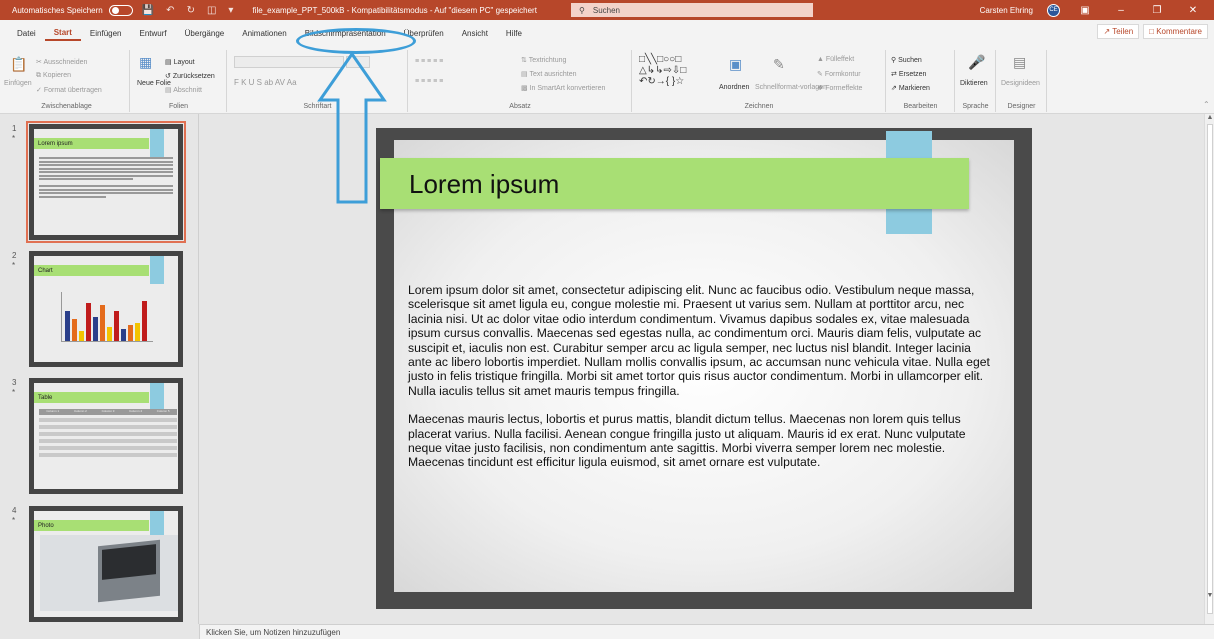 The image size is (1214, 639). What do you see at coordinates (180, 62) in the screenshot?
I see `layout-button: ▤ Layout` at bounding box center [180, 62].